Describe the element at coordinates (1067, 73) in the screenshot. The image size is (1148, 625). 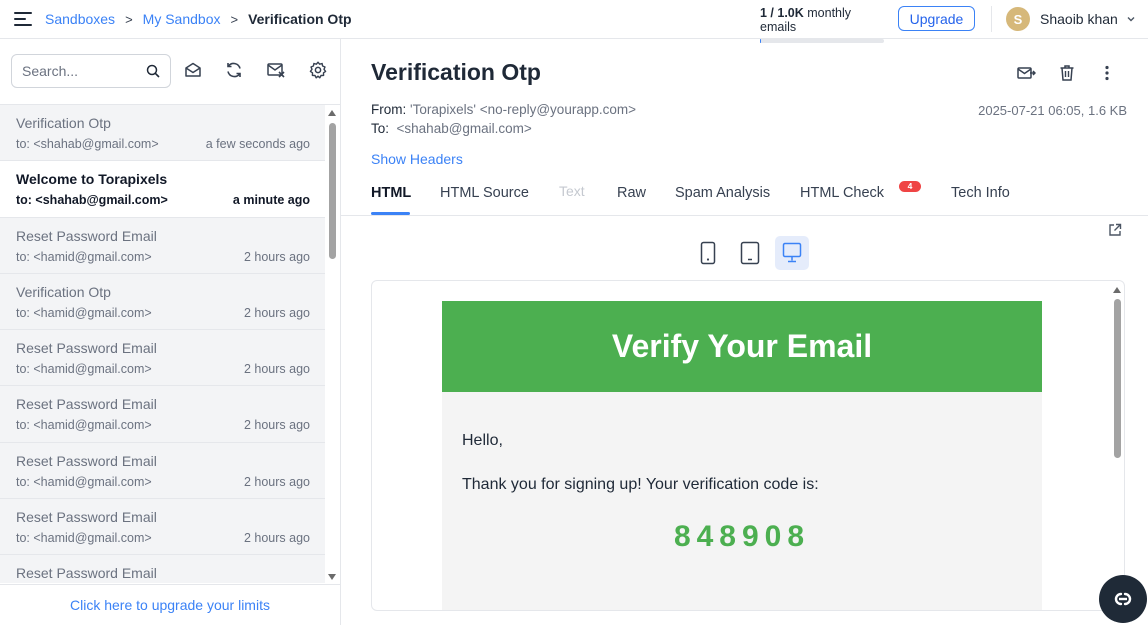
I see `trash-icon` at that location.